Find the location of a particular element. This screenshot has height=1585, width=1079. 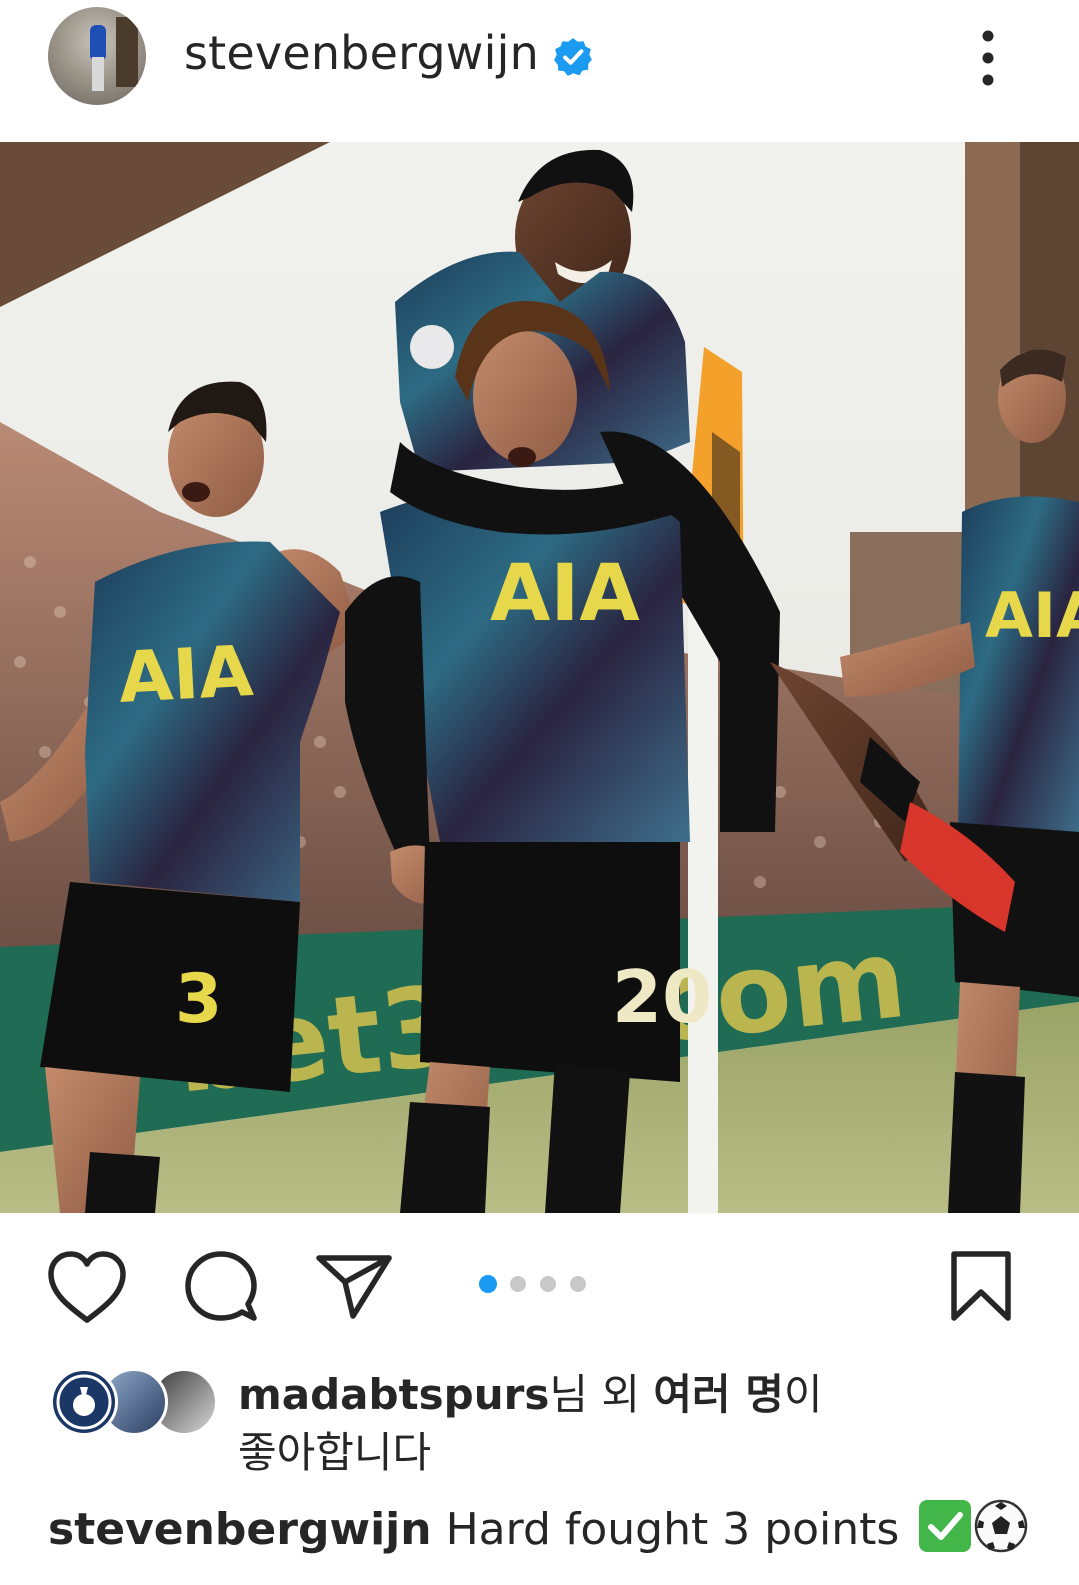

check-mark-emoji-icon is located at coordinates (945, 1526).